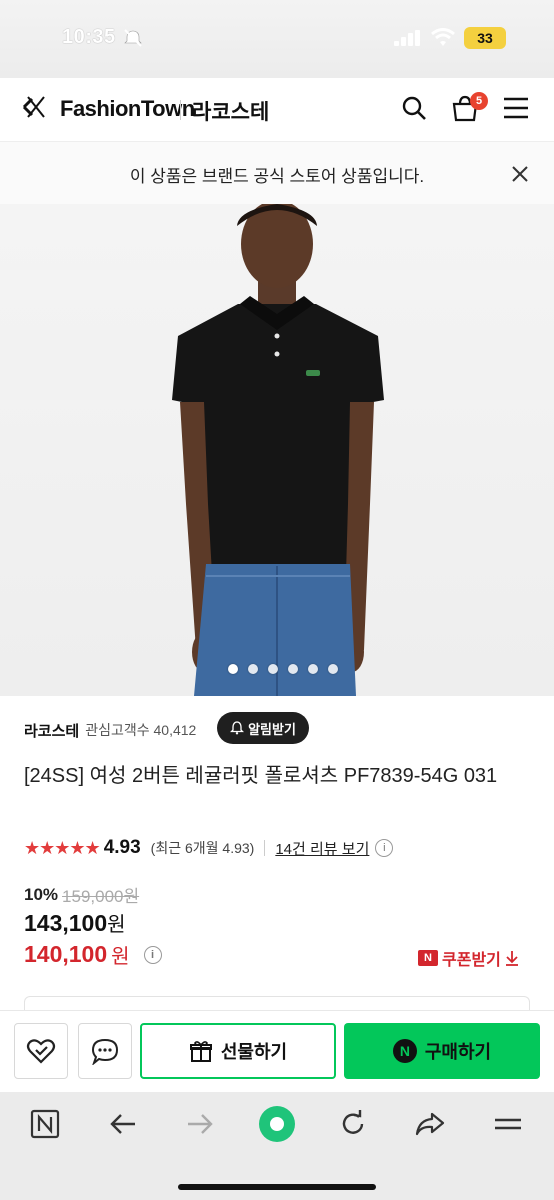 The image size is (554, 1200). I want to click on bell-icon, so click(237, 728).